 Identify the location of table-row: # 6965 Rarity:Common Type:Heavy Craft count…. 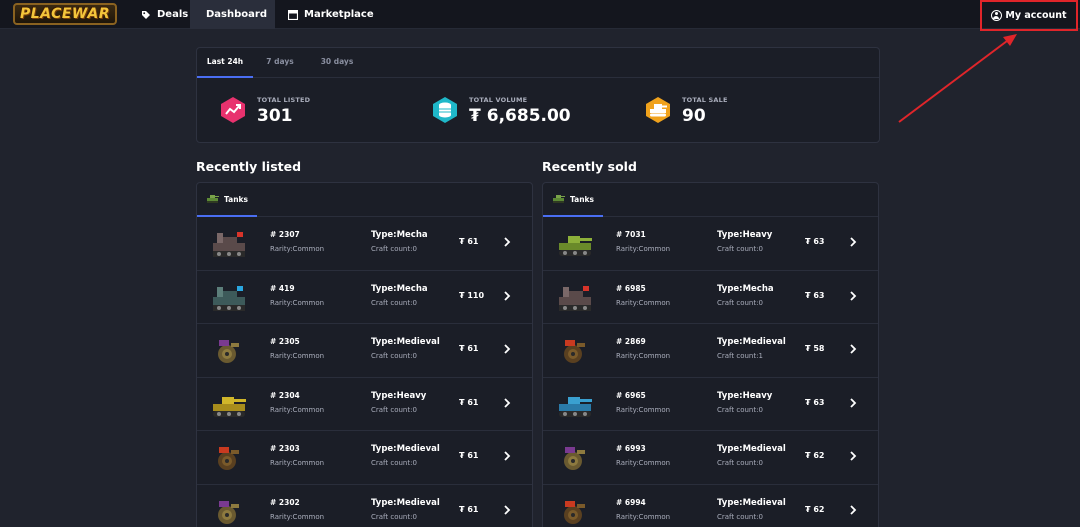
(710, 404).